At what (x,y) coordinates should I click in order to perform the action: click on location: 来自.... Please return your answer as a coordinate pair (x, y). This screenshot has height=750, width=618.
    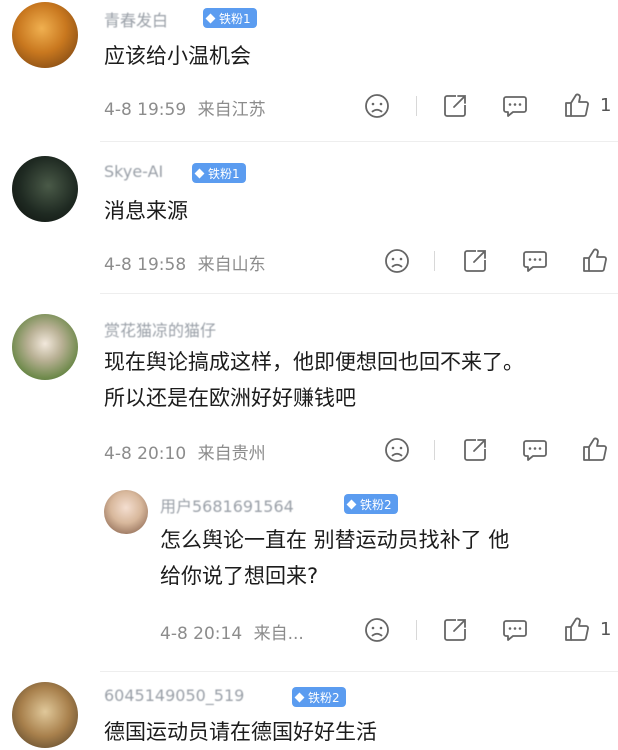
    Looking at the image, I should click on (278, 634).